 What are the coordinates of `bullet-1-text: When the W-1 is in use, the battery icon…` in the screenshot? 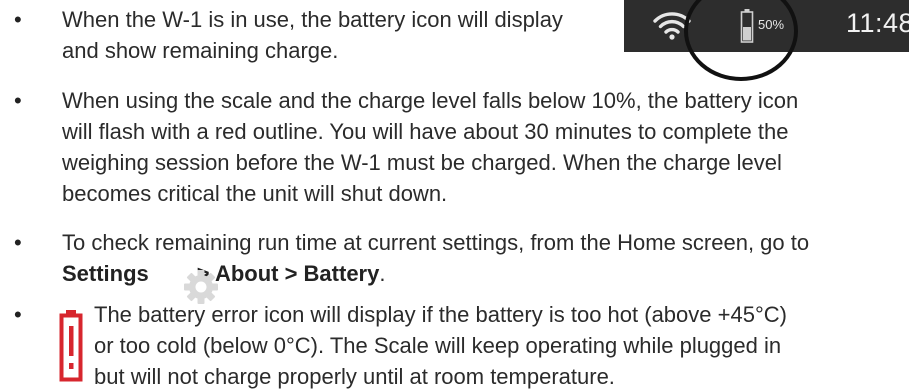 It's located at (312, 35).